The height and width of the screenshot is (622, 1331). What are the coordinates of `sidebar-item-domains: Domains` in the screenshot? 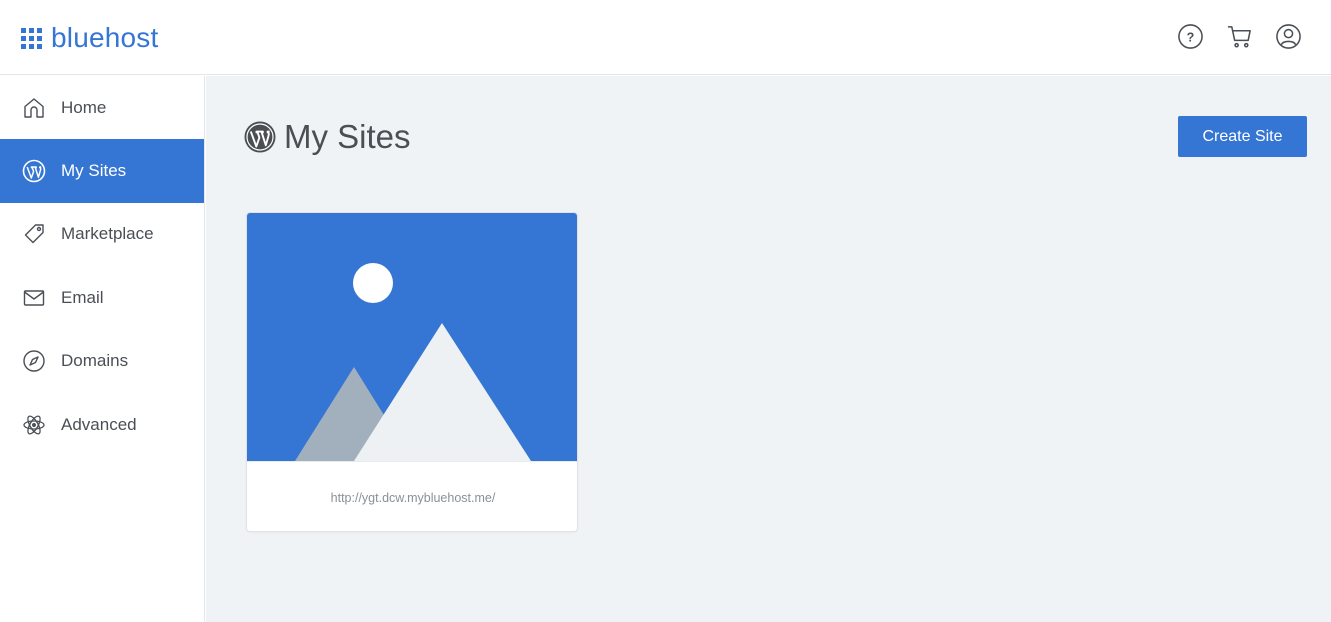 It's located at (102, 361).